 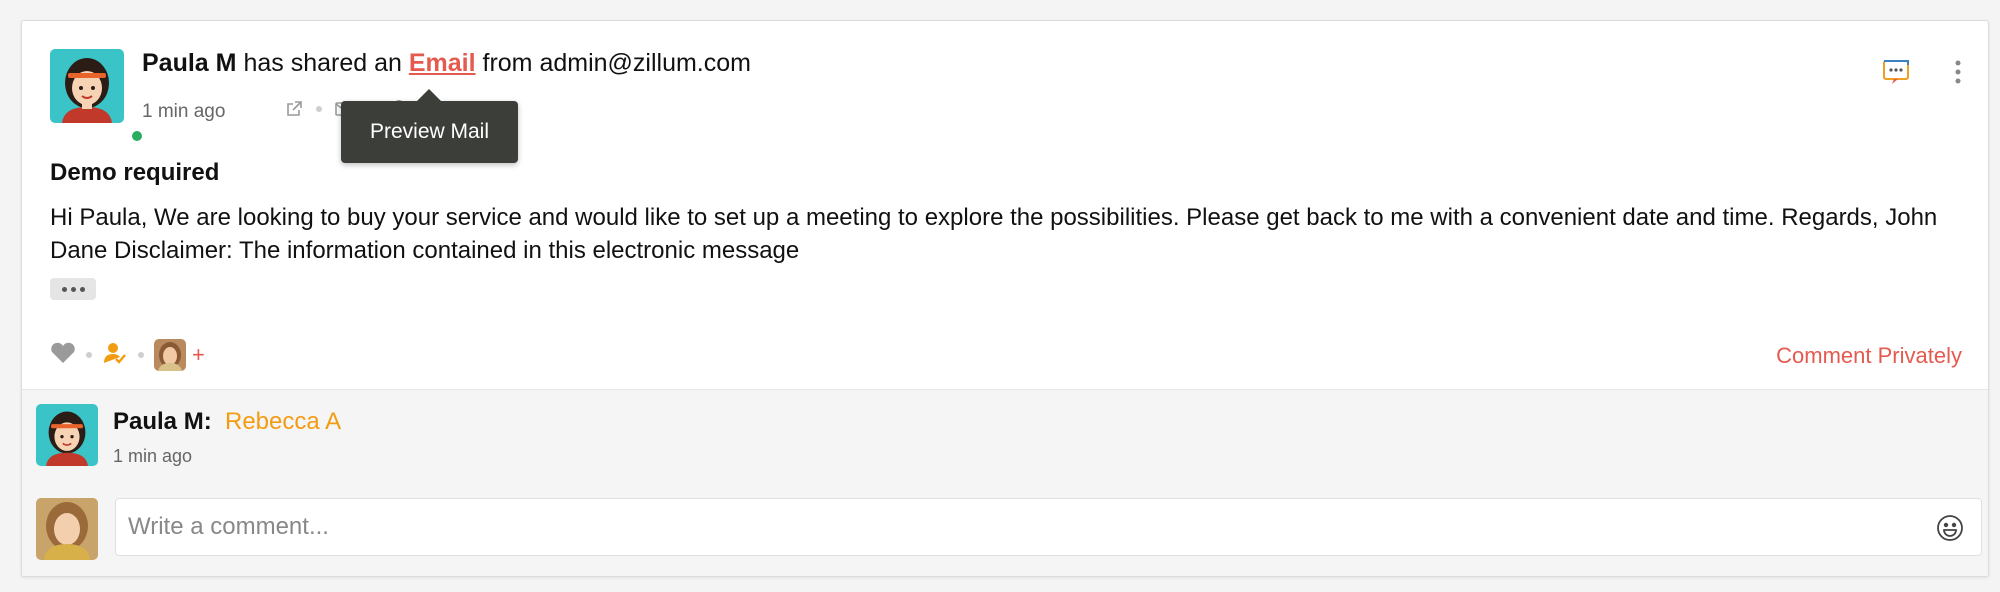 What do you see at coordinates (1922, 74) in the screenshot?
I see `post-toolbar` at bounding box center [1922, 74].